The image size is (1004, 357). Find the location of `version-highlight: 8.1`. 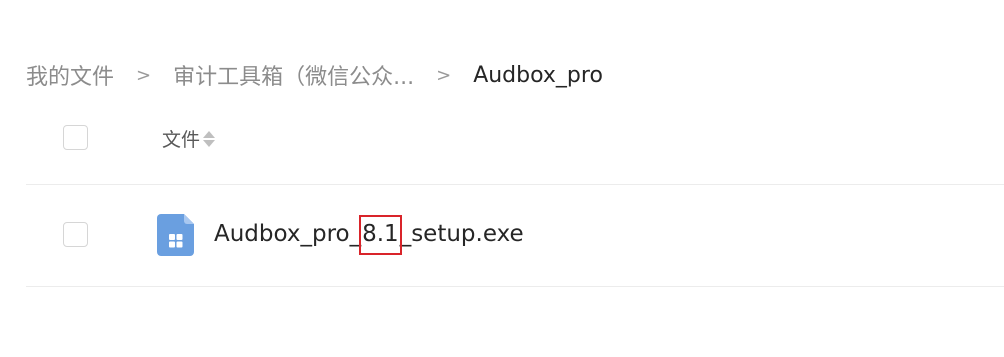

version-highlight: 8.1 is located at coordinates (380, 235).